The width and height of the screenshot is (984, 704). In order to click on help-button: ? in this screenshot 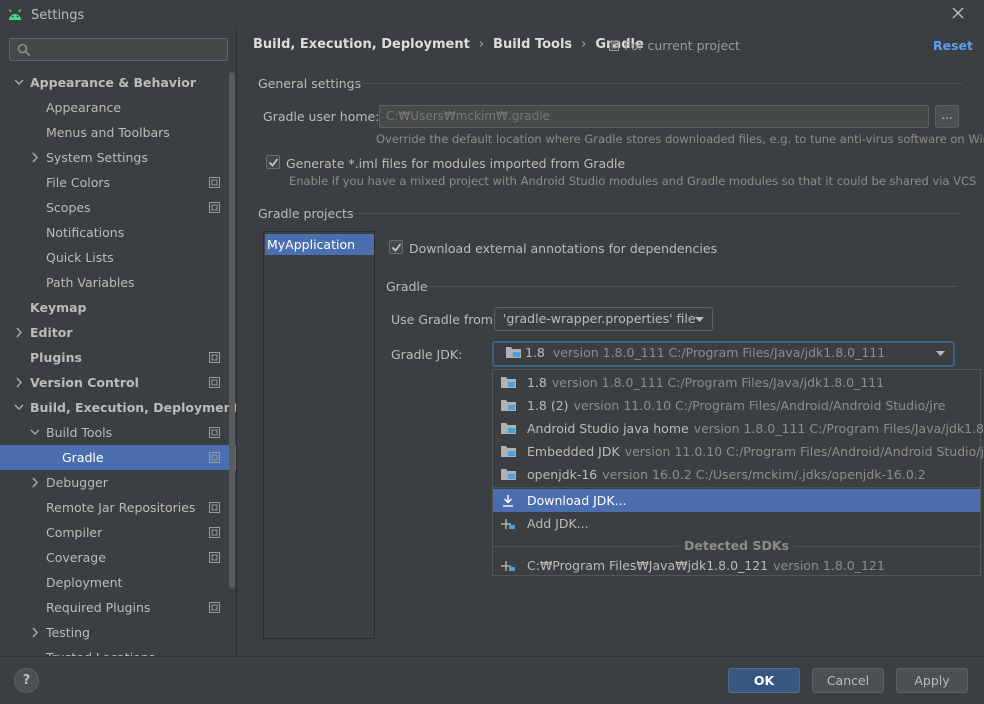, I will do `click(26, 680)`.